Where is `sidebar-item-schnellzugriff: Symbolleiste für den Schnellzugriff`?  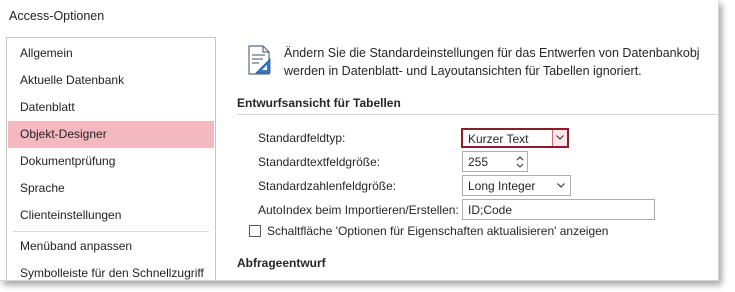 sidebar-item-schnellzugriff: Symbolleiste für den Schnellzugriff is located at coordinates (111, 270).